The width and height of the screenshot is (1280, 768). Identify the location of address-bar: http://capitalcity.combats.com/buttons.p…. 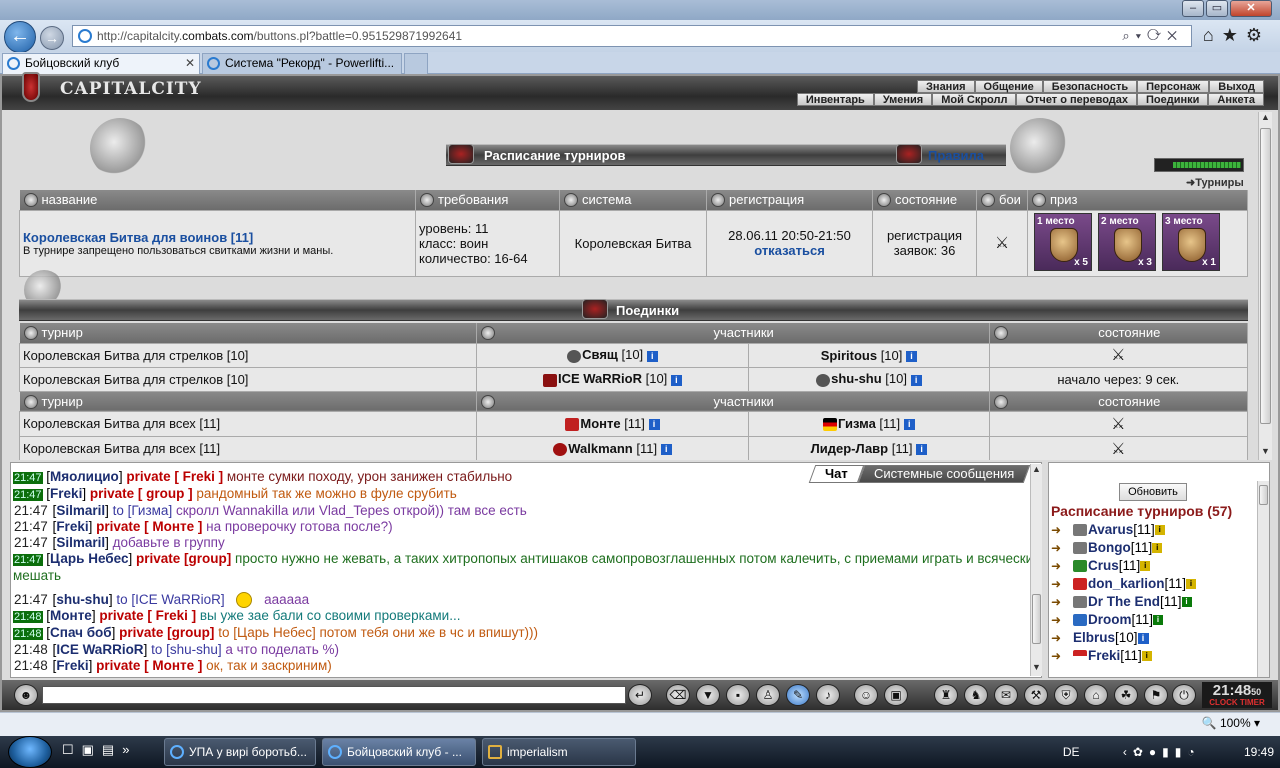
(632, 36).